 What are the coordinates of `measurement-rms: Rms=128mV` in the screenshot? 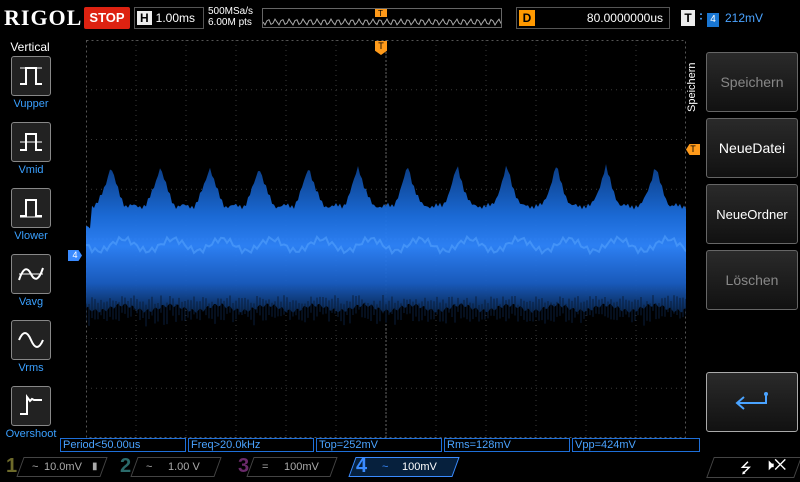 It's located at (507, 445).